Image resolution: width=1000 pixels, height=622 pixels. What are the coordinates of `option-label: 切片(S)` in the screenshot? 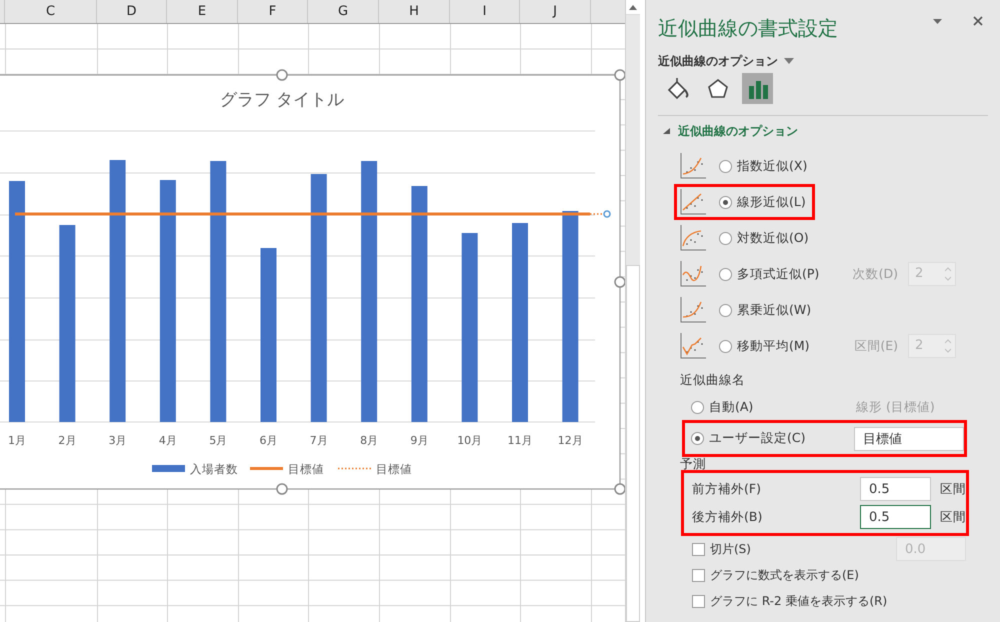 It's located at (730, 549).